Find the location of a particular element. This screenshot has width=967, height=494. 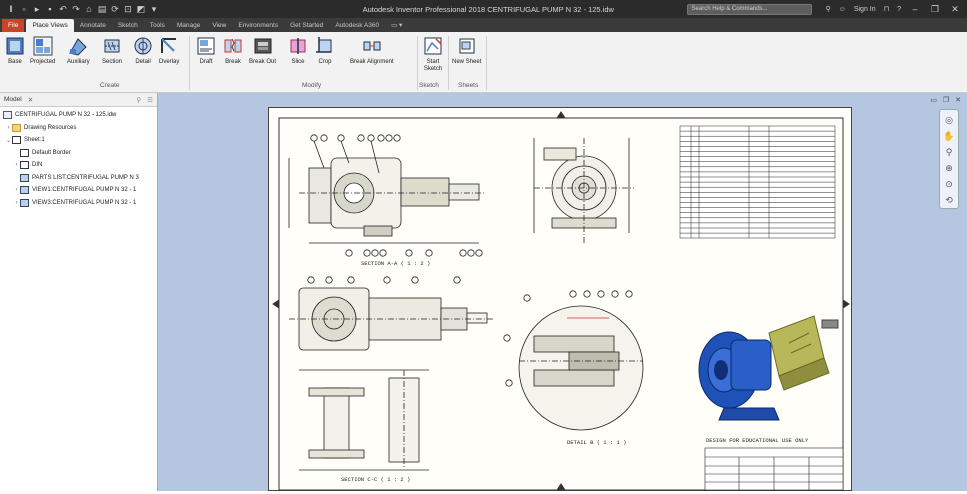

projected-view-icon is located at coordinates (43, 46).